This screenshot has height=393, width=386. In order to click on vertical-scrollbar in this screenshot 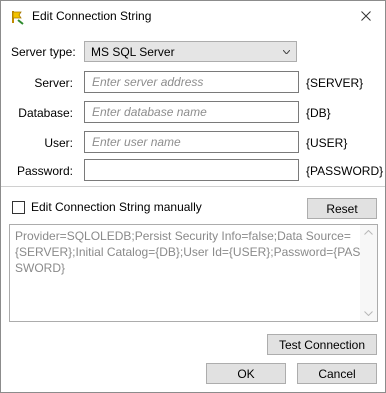, I will do `click(368, 273)`.